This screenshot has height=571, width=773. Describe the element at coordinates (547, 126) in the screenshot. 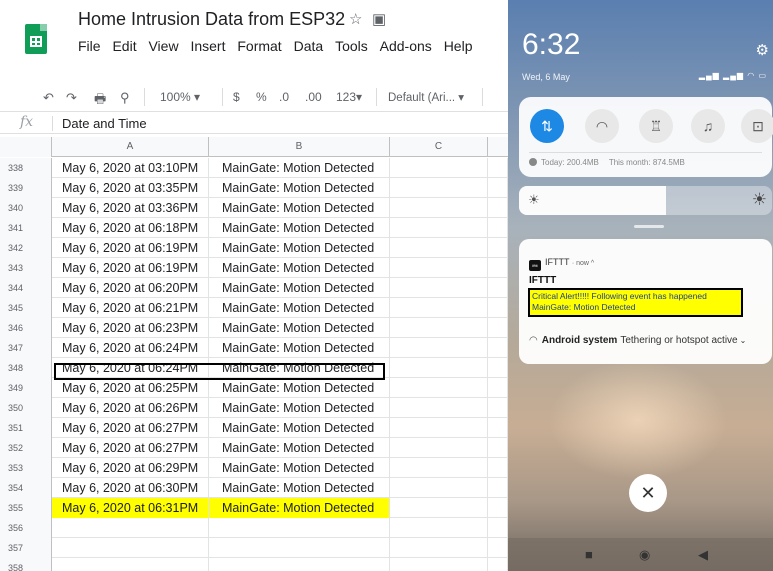

I see `mobile-data-tile-icon: ⇅` at that location.